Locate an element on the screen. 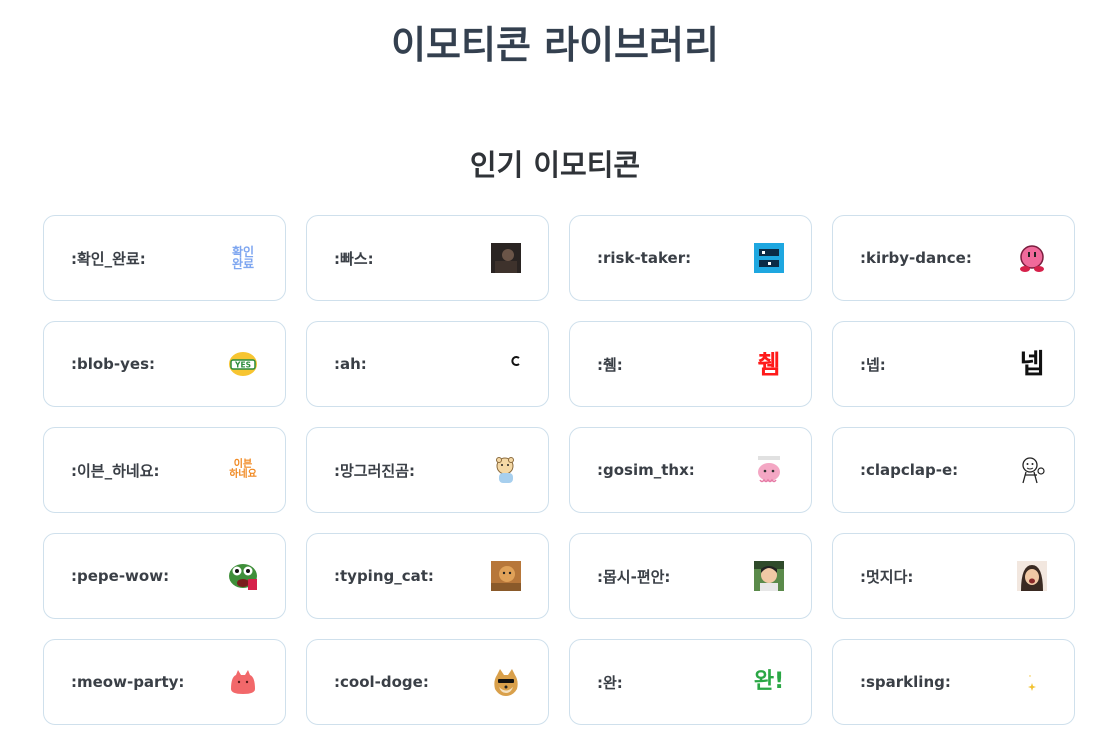  comfy-person-photo-icon is located at coordinates (769, 576).